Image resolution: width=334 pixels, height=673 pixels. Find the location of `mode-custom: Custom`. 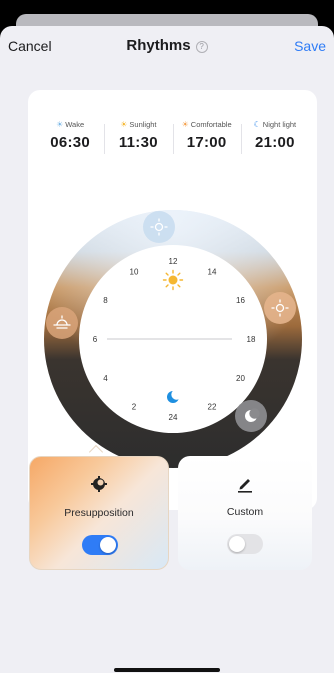

mode-custom: Custom is located at coordinates (245, 513).